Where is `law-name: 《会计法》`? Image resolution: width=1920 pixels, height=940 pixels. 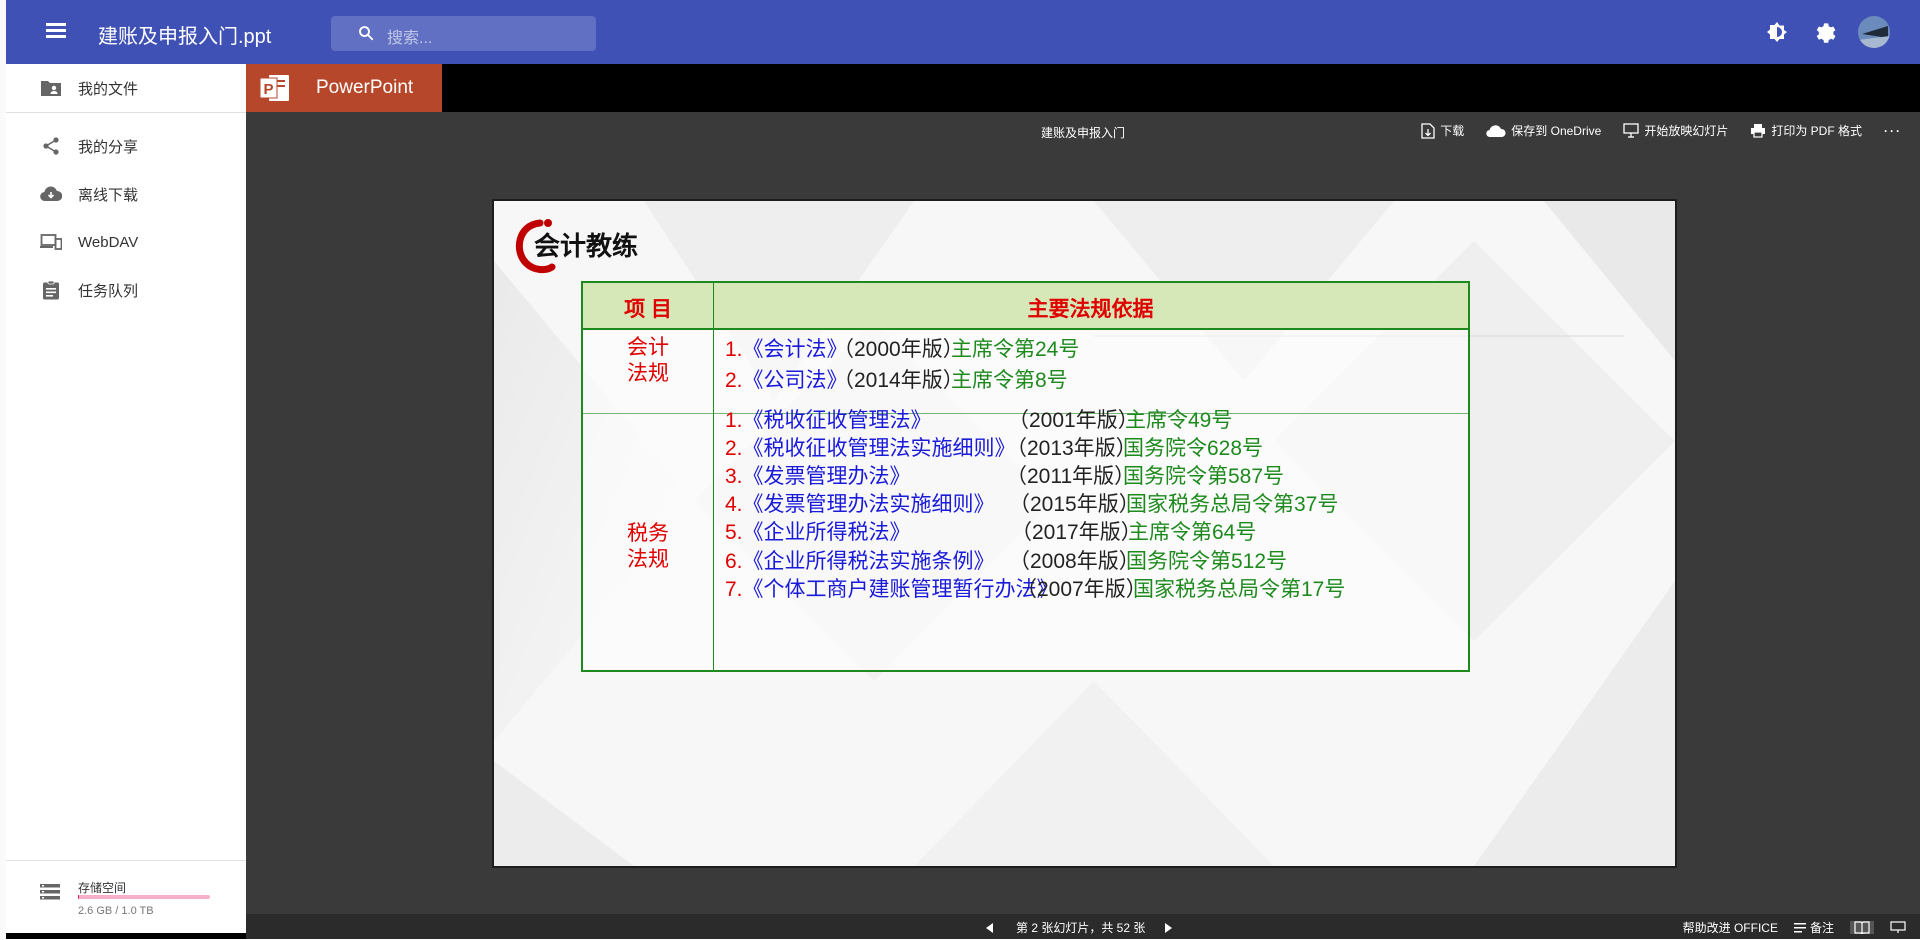 law-name: 《会计法》 is located at coordinates (795, 349).